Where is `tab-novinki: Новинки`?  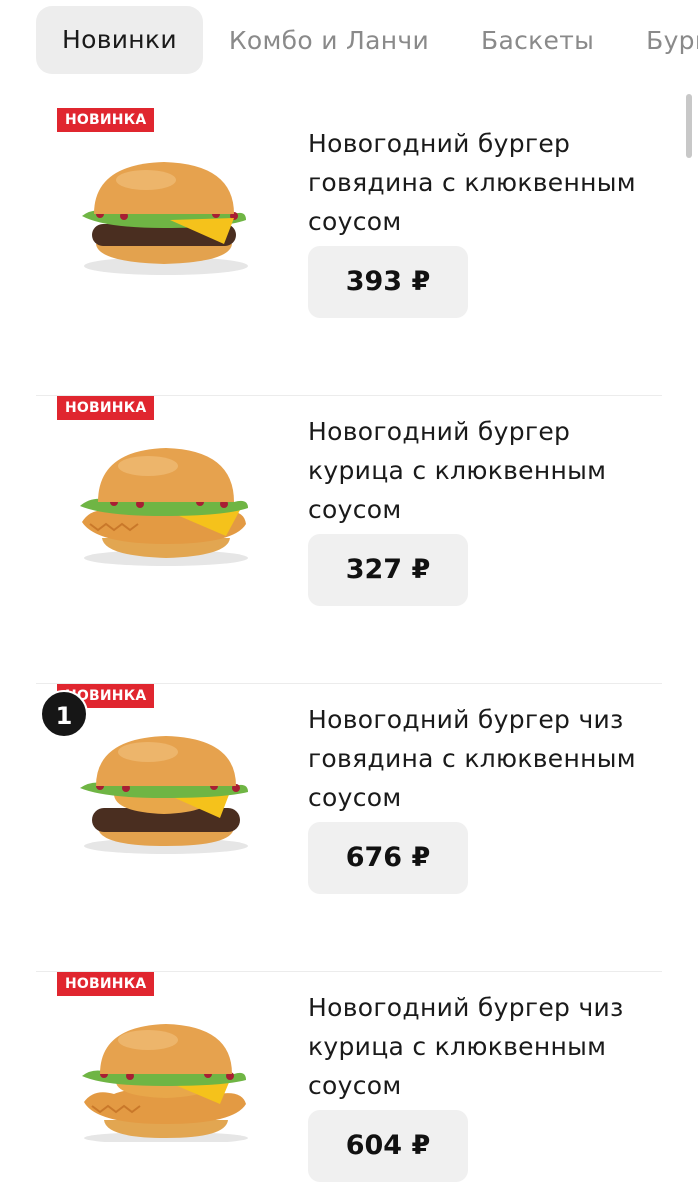 tab-novinki: Новинки is located at coordinates (119, 40).